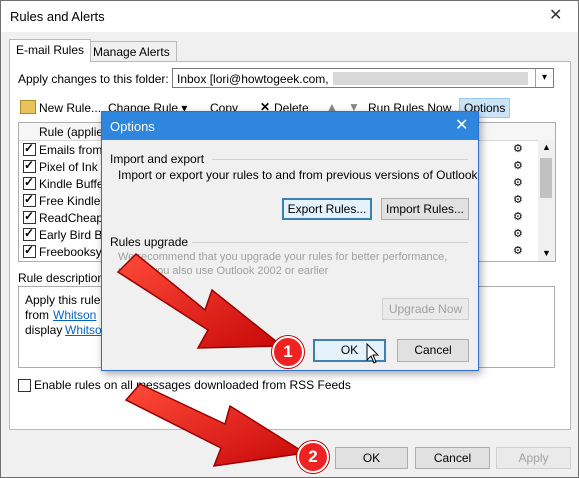 This screenshot has width=579, height=478. I want to click on rule-description-label: Rule description, so click(61, 278).